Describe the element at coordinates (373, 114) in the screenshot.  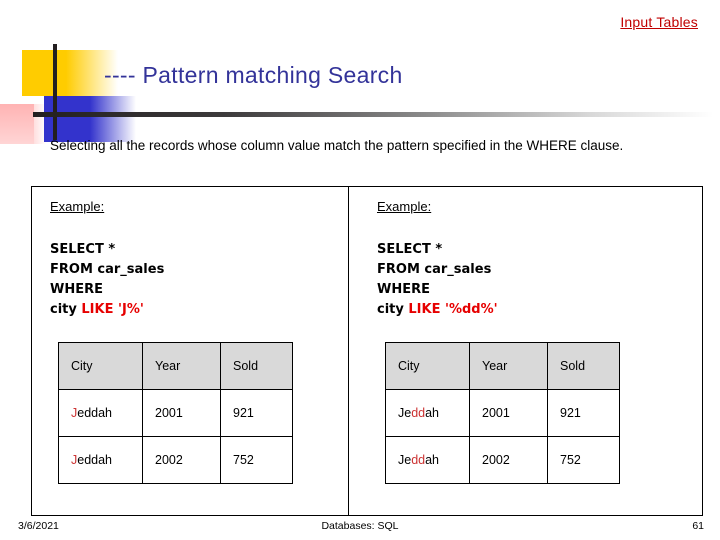
I see `title-horizontal-rule` at that location.